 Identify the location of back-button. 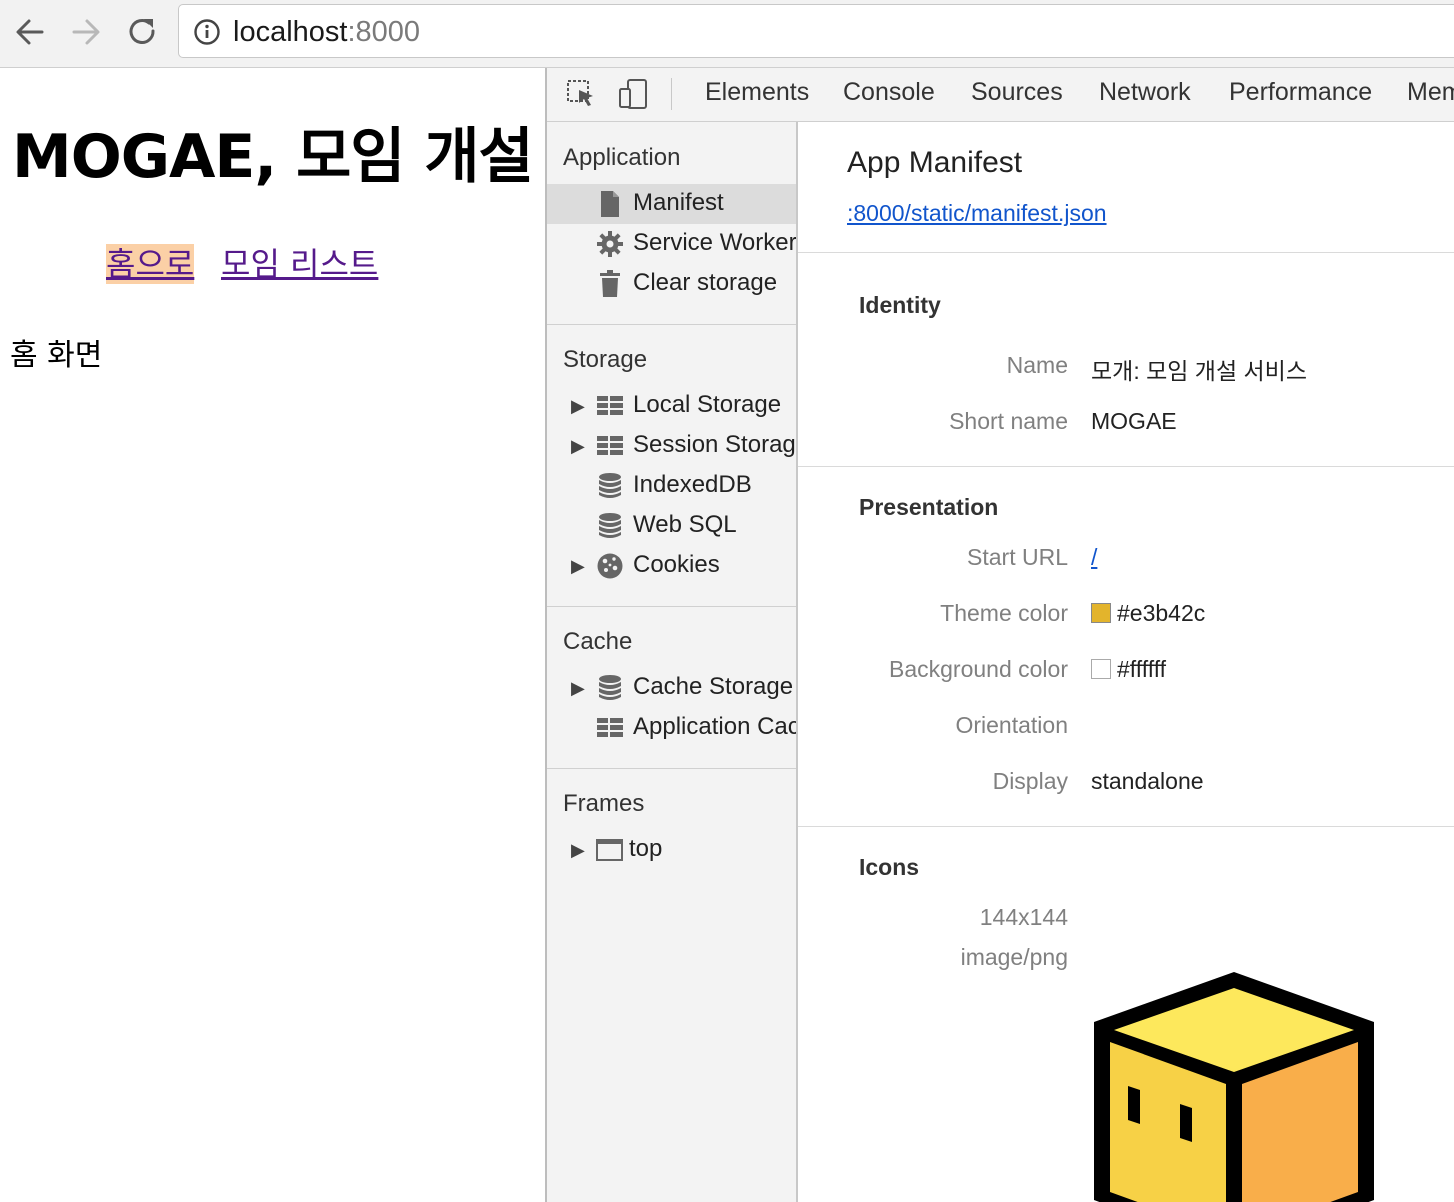
(30, 32).